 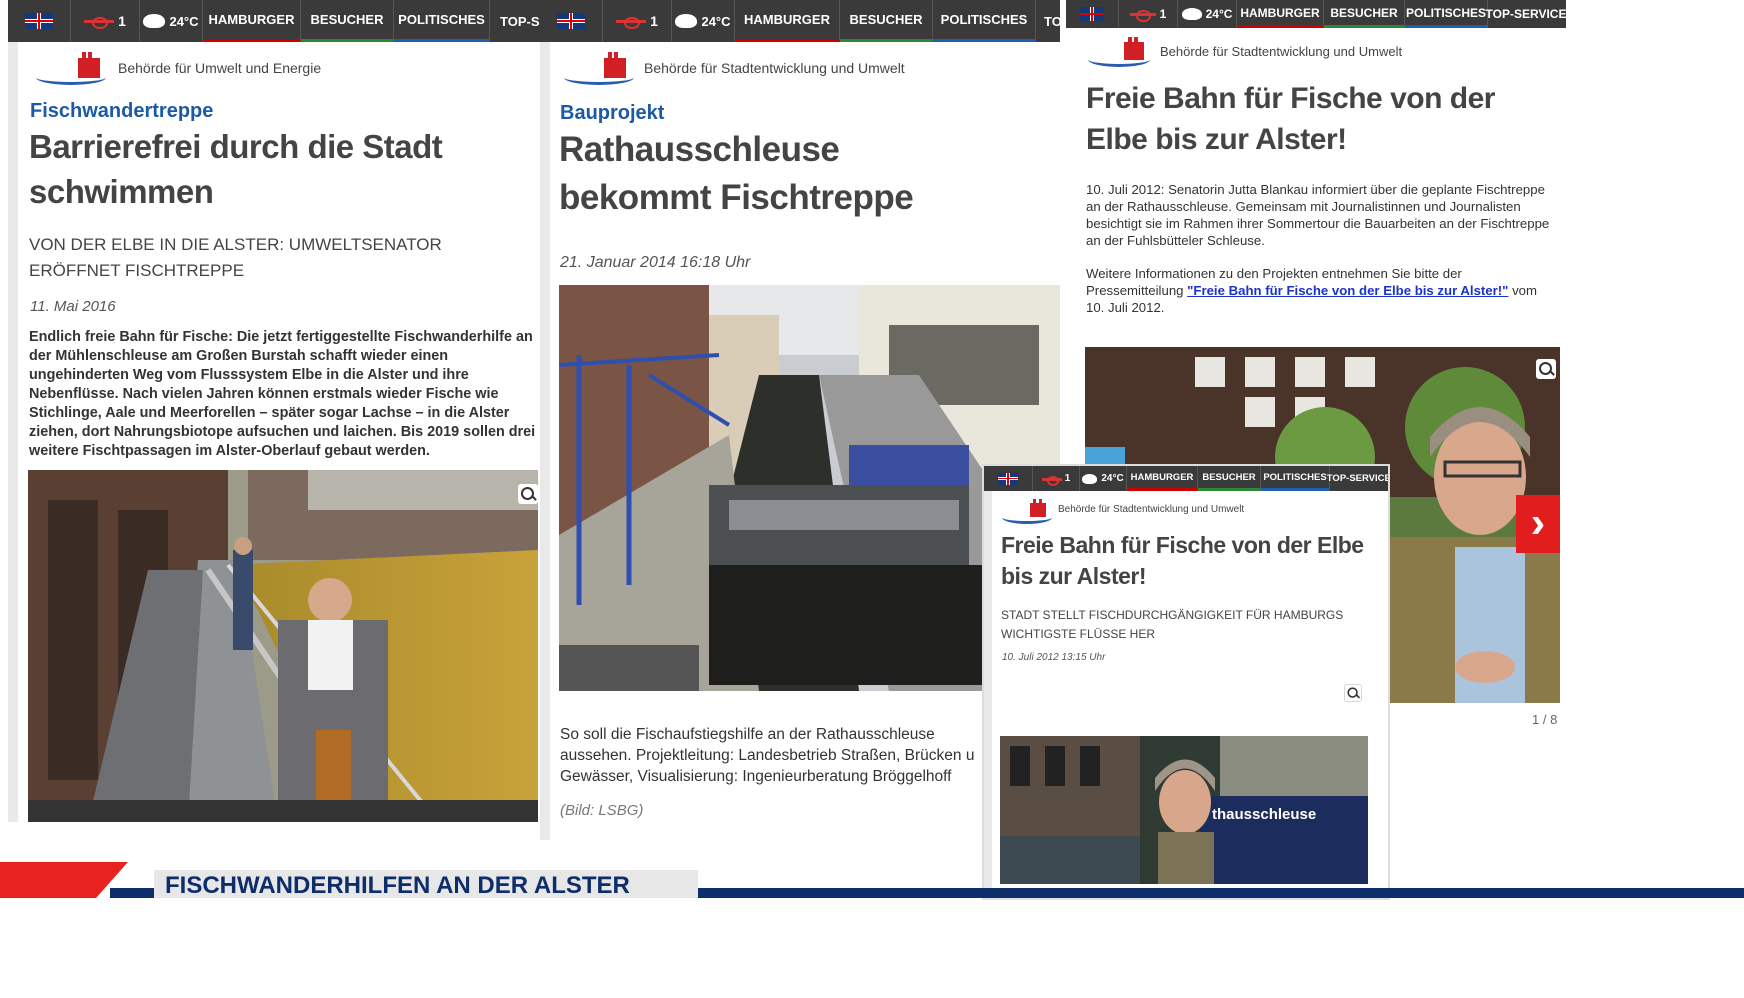 What do you see at coordinates (220, 68) in the screenshot?
I see `authority-name: Behörde für Umwelt und Energie` at bounding box center [220, 68].